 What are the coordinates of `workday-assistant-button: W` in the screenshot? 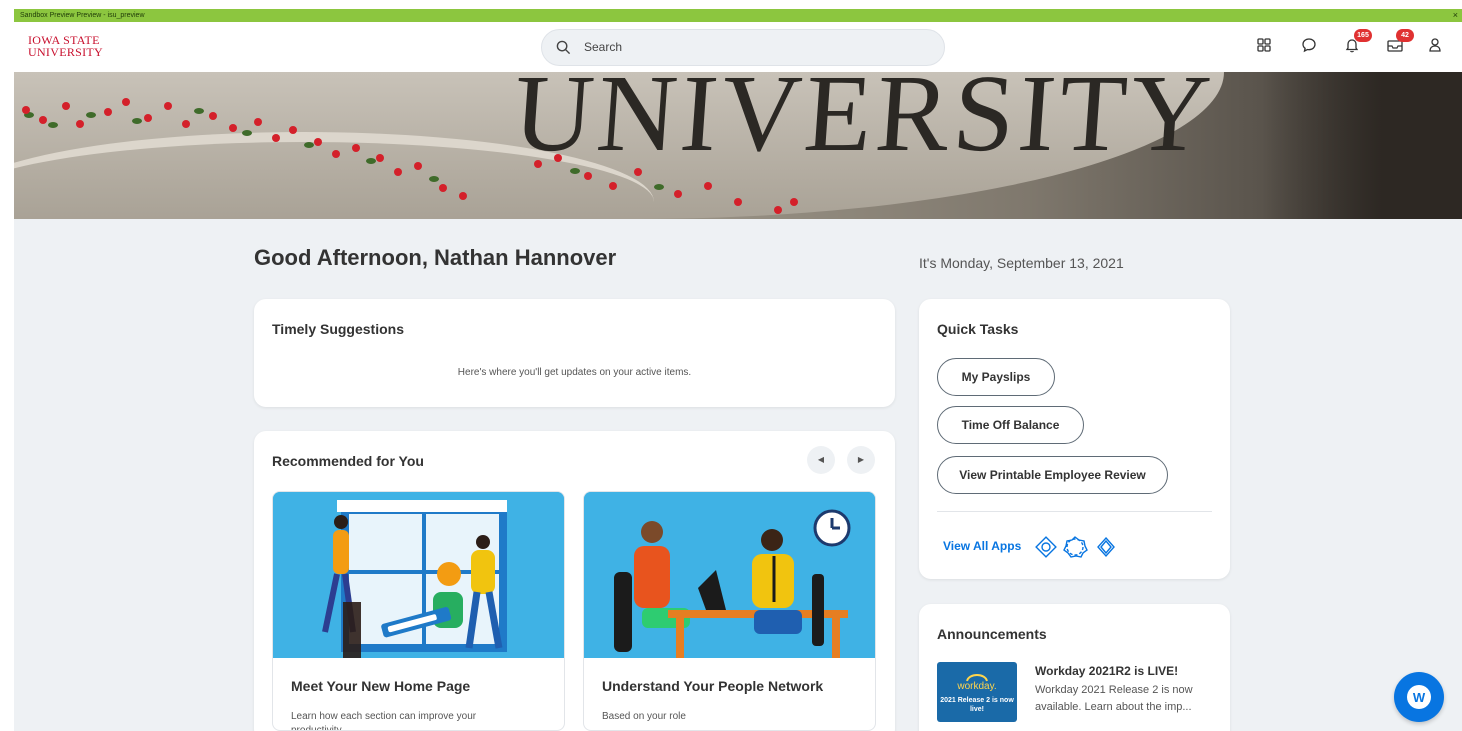 It's located at (1419, 697).